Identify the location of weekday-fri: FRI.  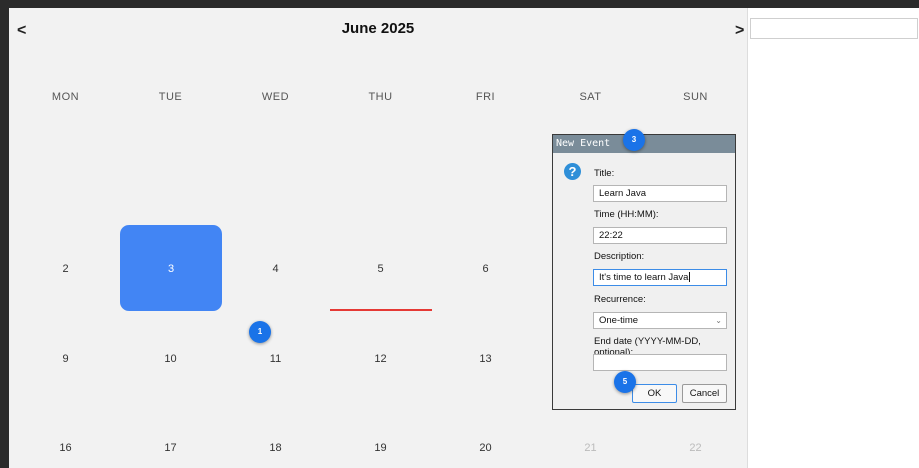
(485, 97).